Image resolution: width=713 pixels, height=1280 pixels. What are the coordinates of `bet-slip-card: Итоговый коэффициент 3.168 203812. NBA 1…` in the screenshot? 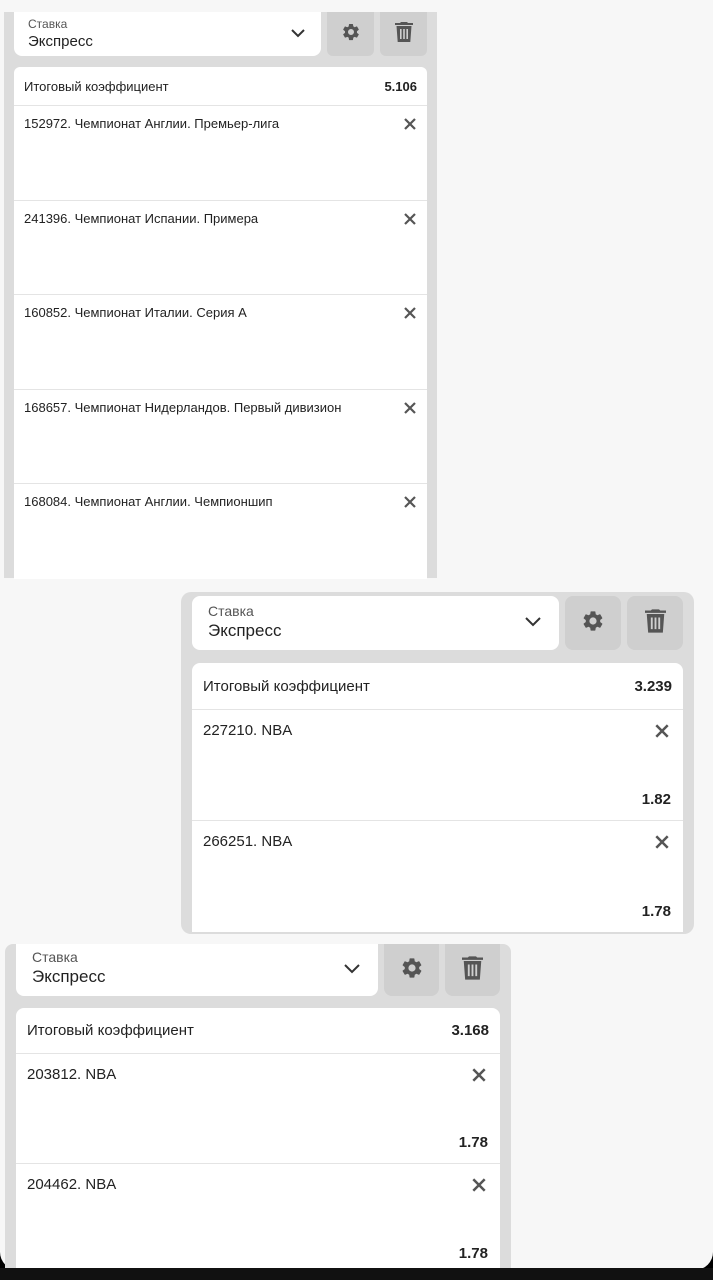 It's located at (258, 1141).